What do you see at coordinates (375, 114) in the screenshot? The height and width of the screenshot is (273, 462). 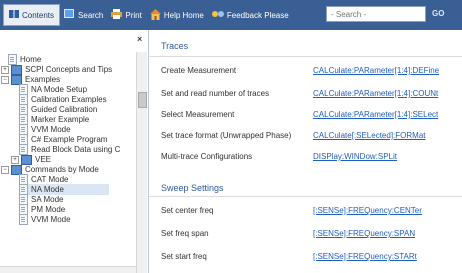 I see `command-link: CALCulate:PARameter[1:4]:SELect` at bounding box center [375, 114].